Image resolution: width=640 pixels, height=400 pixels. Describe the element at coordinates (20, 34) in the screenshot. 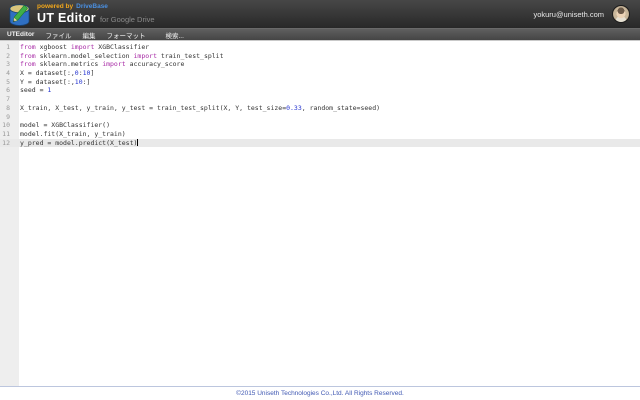

I see `menu-uteditor: UTEditor` at that location.